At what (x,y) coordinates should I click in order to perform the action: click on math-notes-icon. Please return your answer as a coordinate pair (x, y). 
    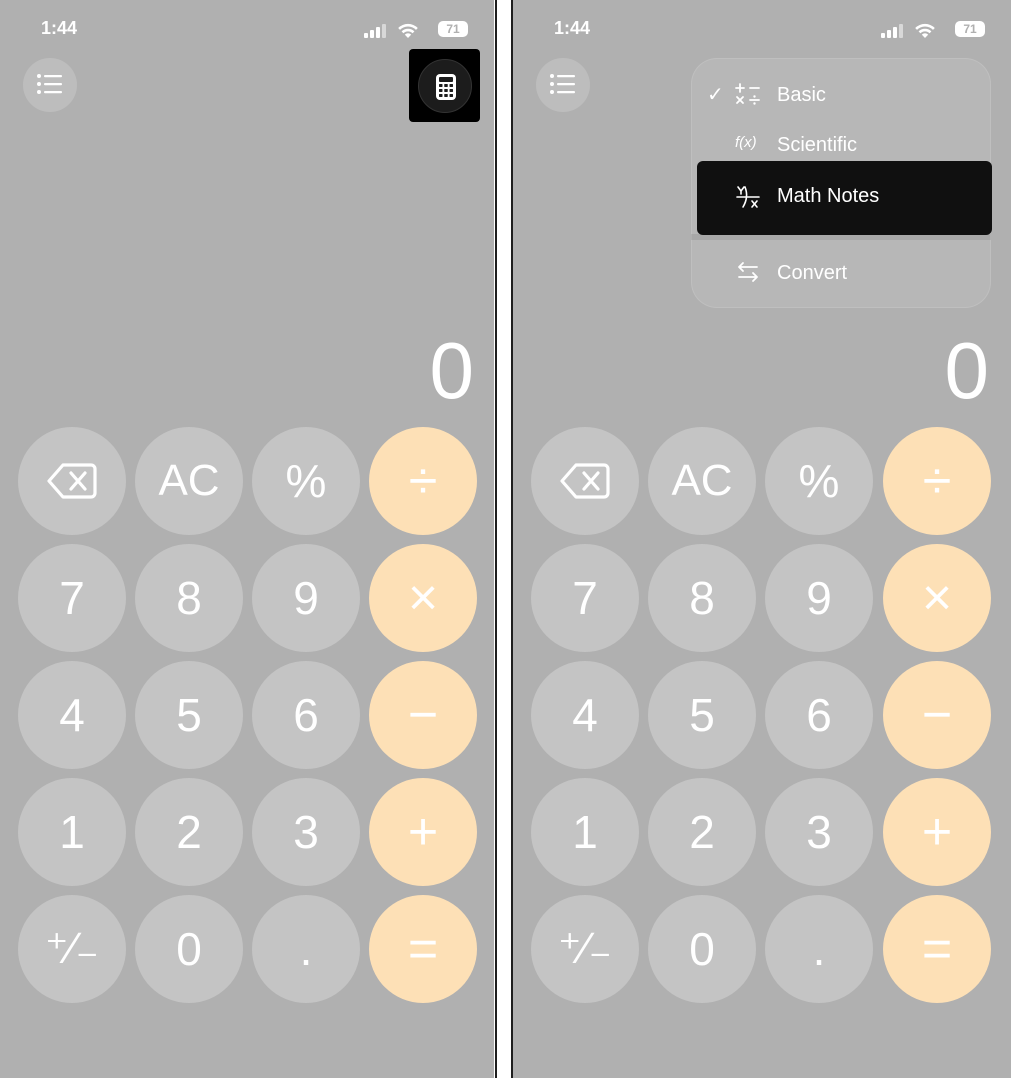
    Looking at the image, I should click on (748, 197).